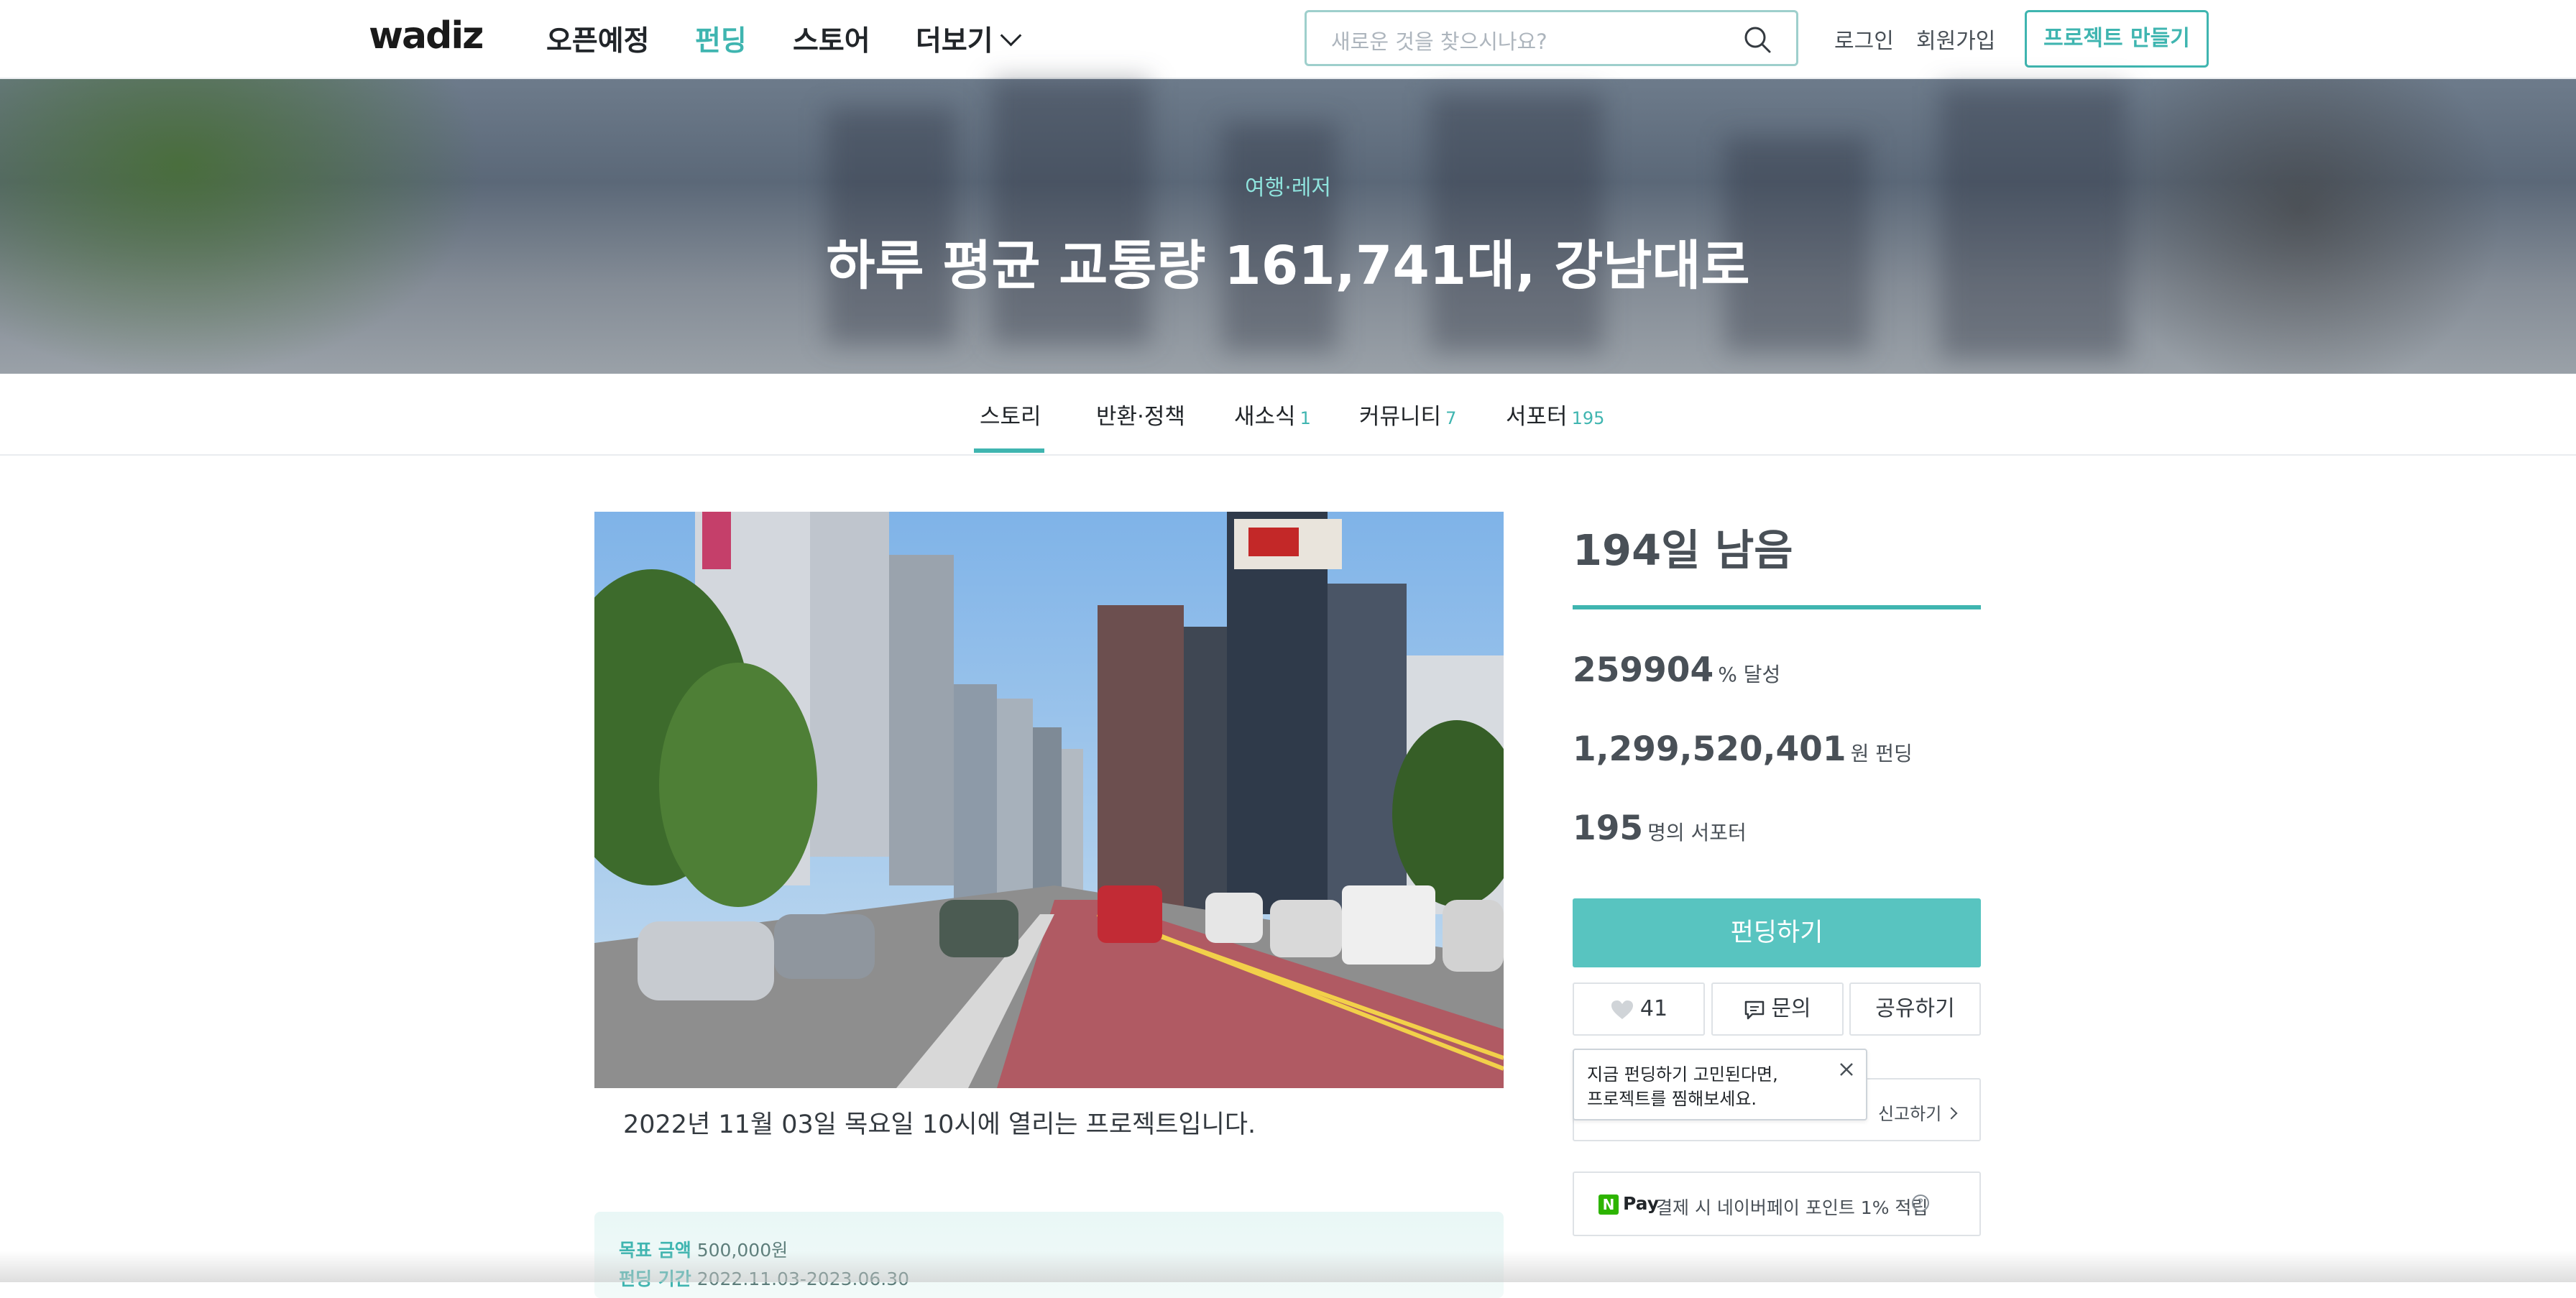 The height and width of the screenshot is (1298, 2576). I want to click on tab-policy-label: 반환·정책, so click(1140, 417).